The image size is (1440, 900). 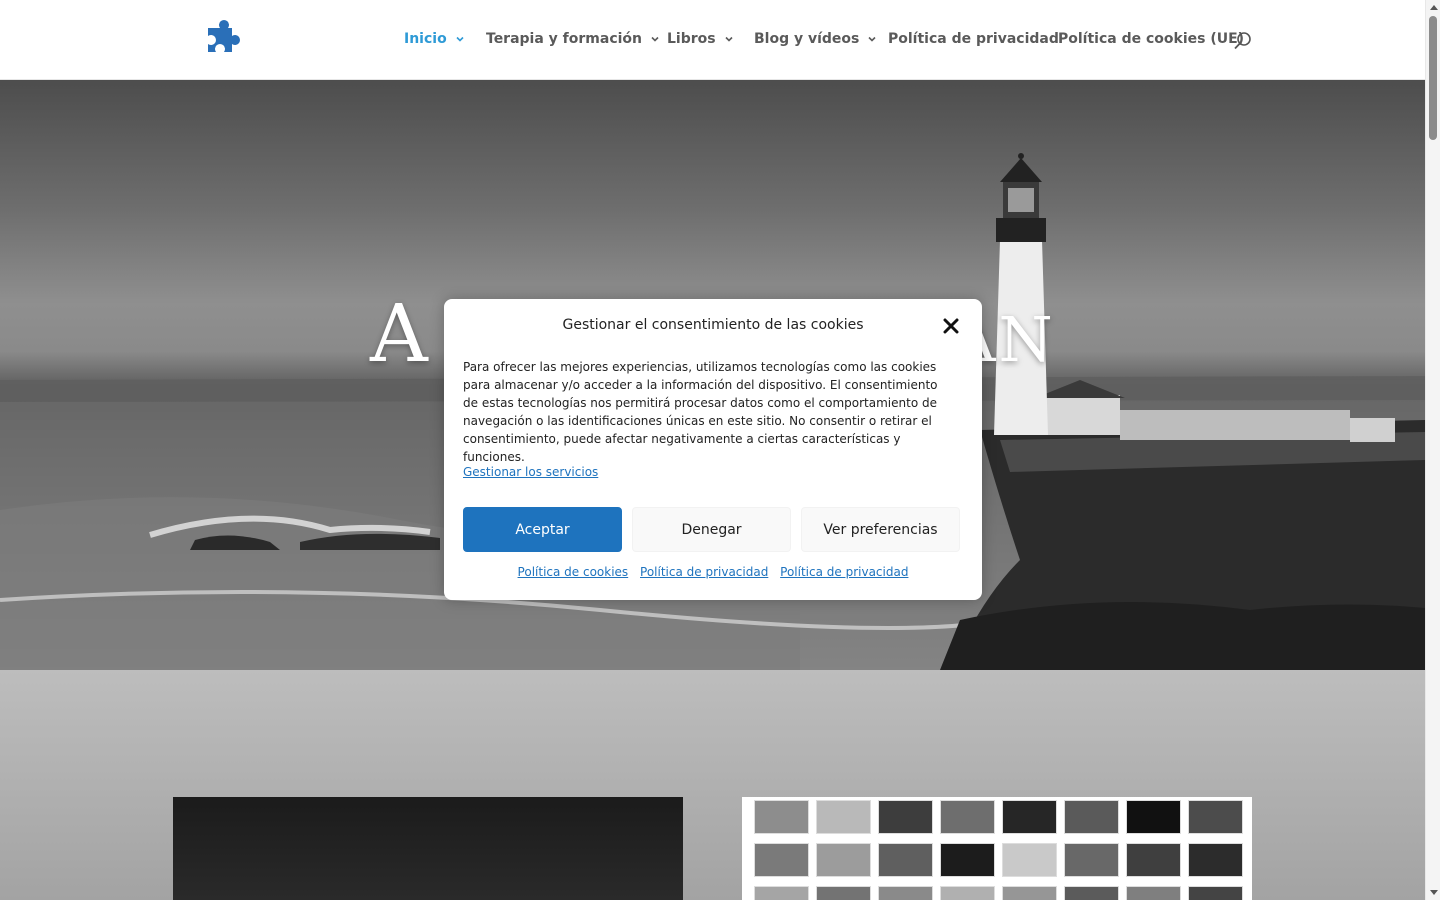 I want to click on cookie-policy-link: Política de cookies, so click(x=573, y=572).